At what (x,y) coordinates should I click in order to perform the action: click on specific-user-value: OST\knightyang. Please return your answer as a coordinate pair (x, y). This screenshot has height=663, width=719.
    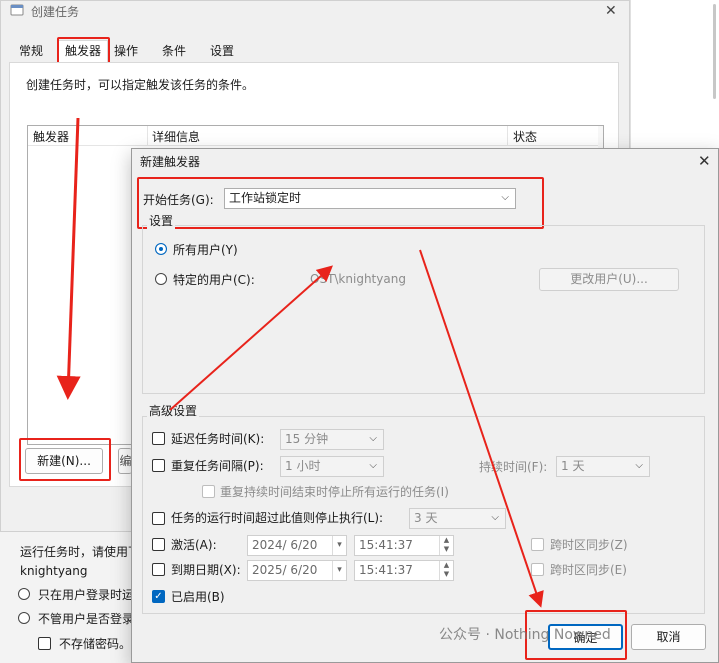
    Looking at the image, I should click on (358, 279).